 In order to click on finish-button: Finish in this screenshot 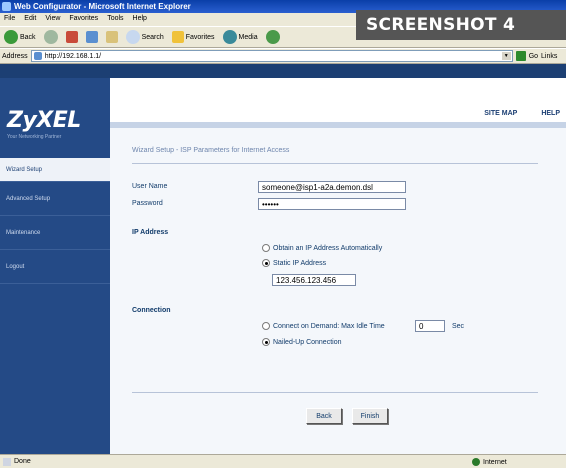, I will do `click(370, 416)`.